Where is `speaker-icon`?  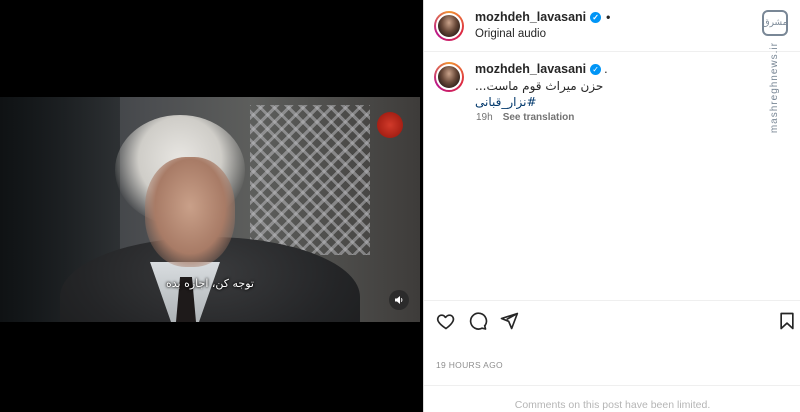 speaker-icon is located at coordinates (399, 300).